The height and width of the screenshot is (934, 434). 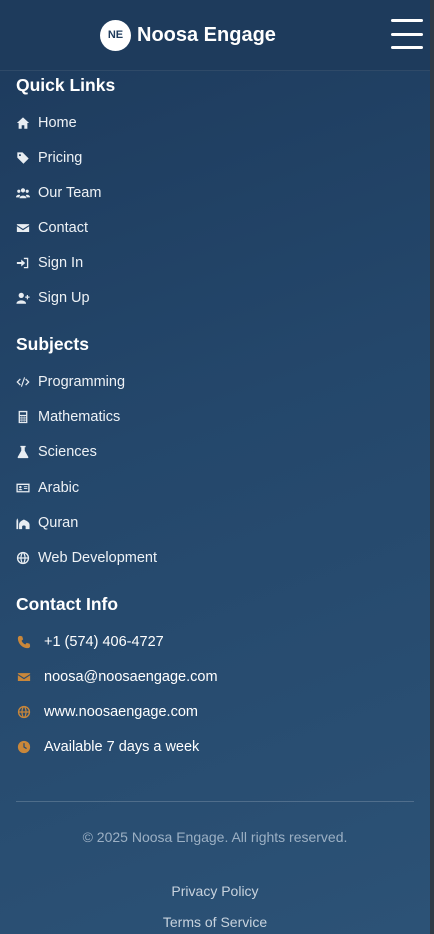 I want to click on subject-label: Arabic, so click(x=59, y=488).